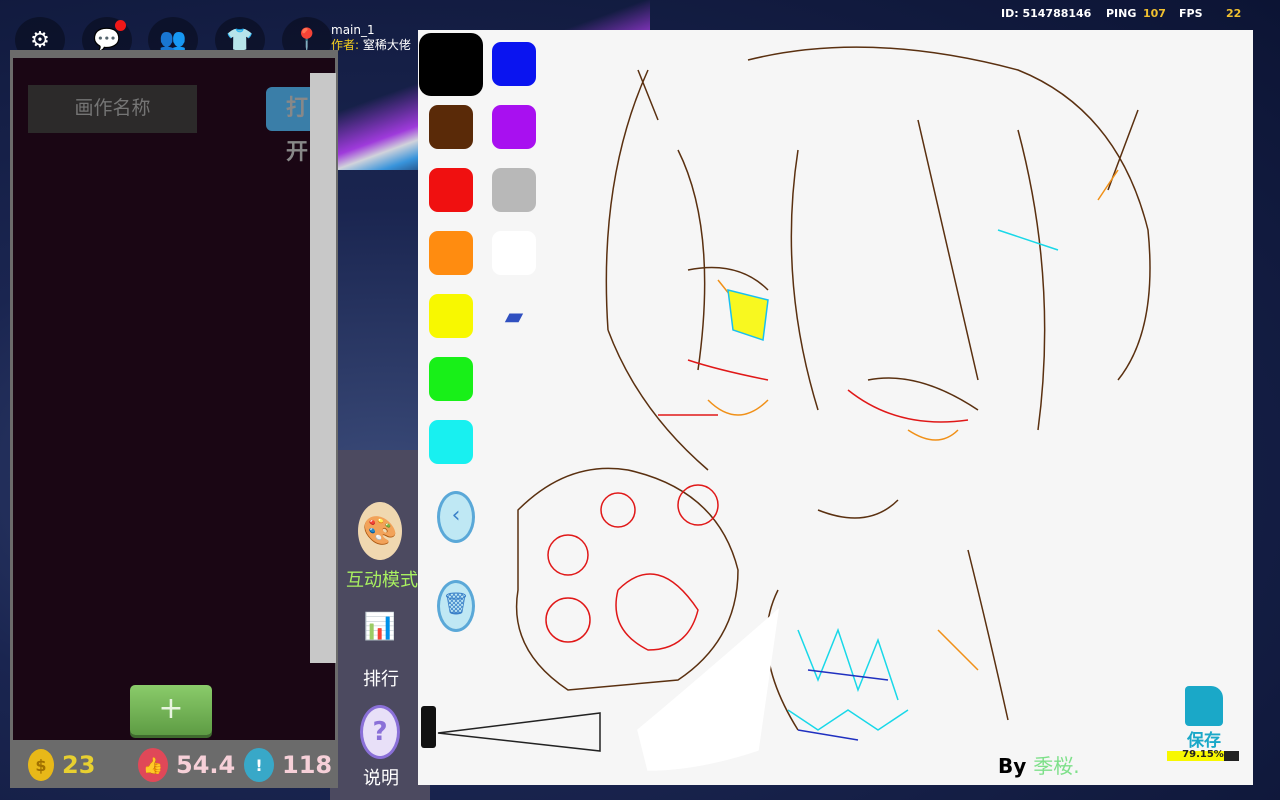 This screenshot has width=1280, height=800. I want to click on brush-size-slider, so click(513, 731).